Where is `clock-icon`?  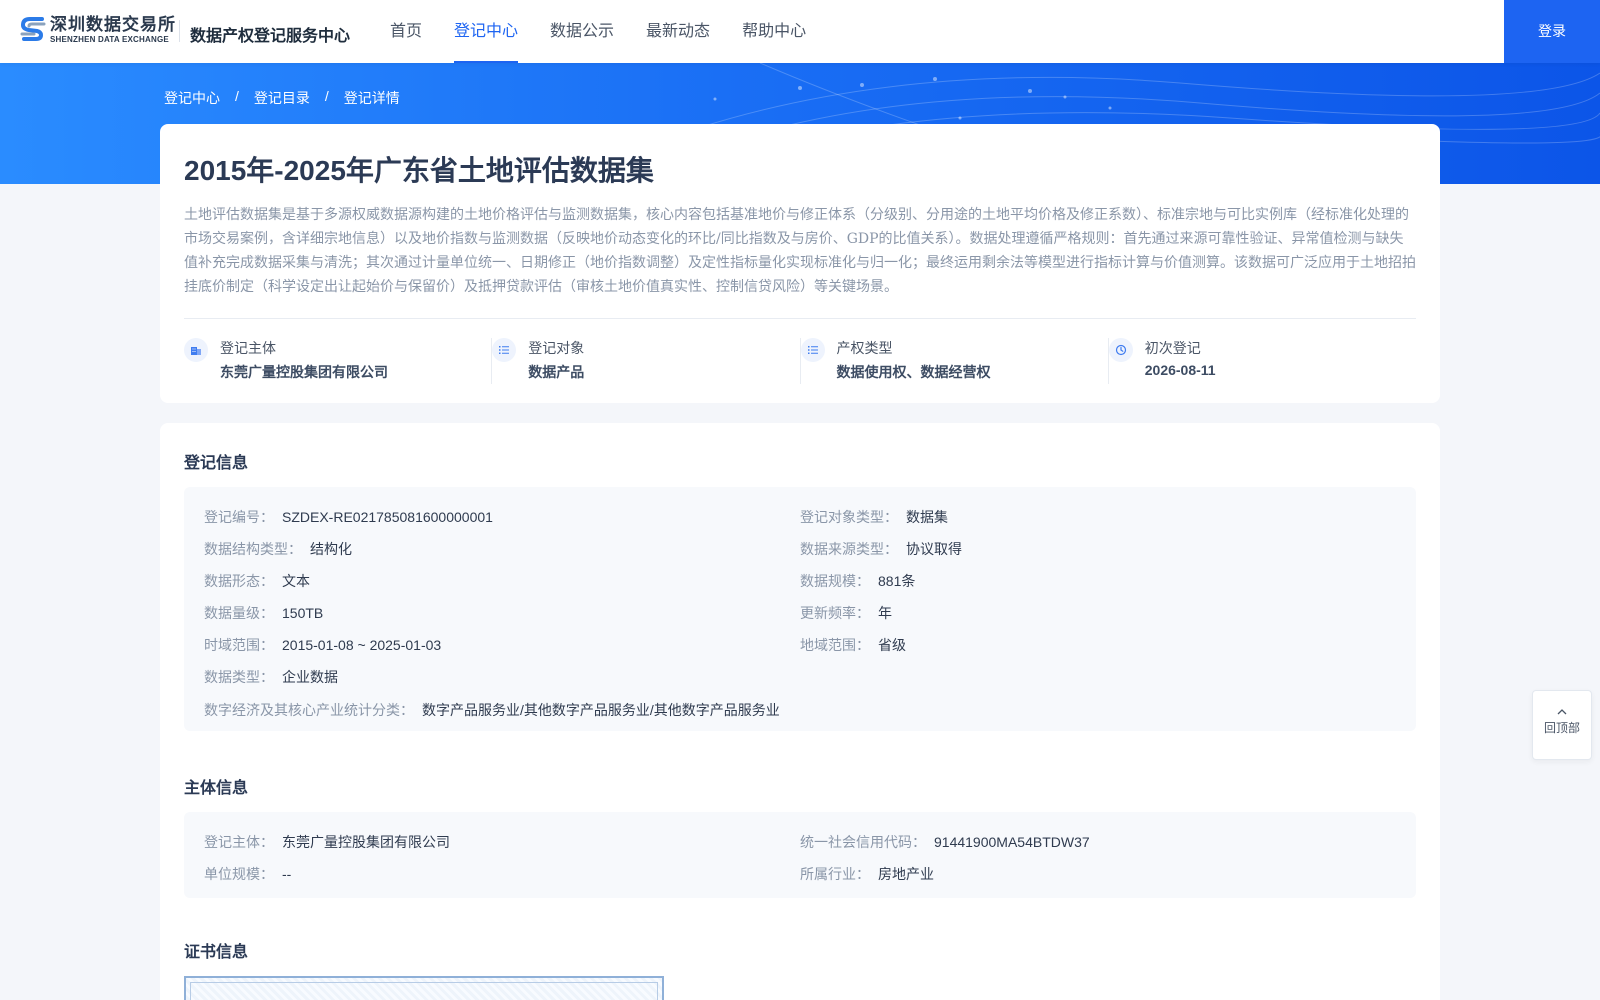 clock-icon is located at coordinates (1120, 350).